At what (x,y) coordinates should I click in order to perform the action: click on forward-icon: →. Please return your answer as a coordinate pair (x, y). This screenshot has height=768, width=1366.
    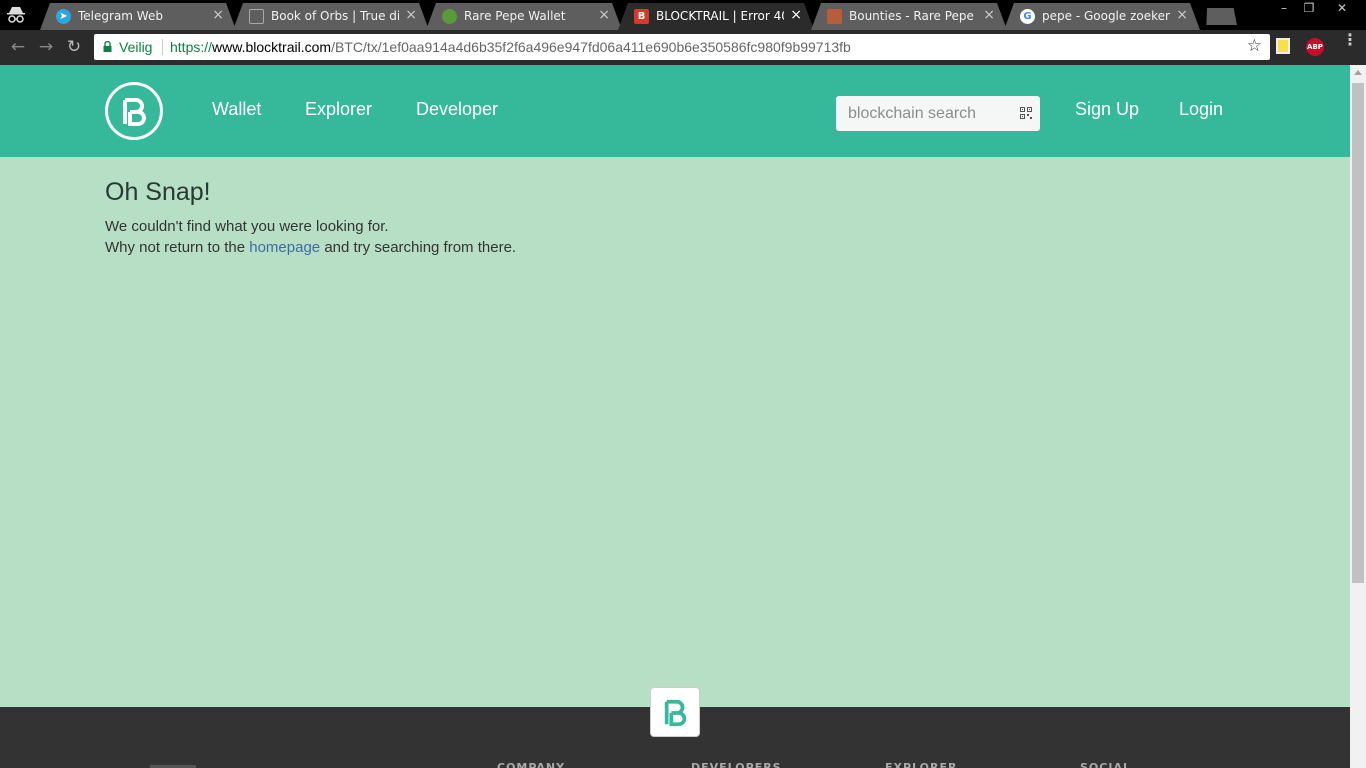
    Looking at the image, I should click on (46, 47).